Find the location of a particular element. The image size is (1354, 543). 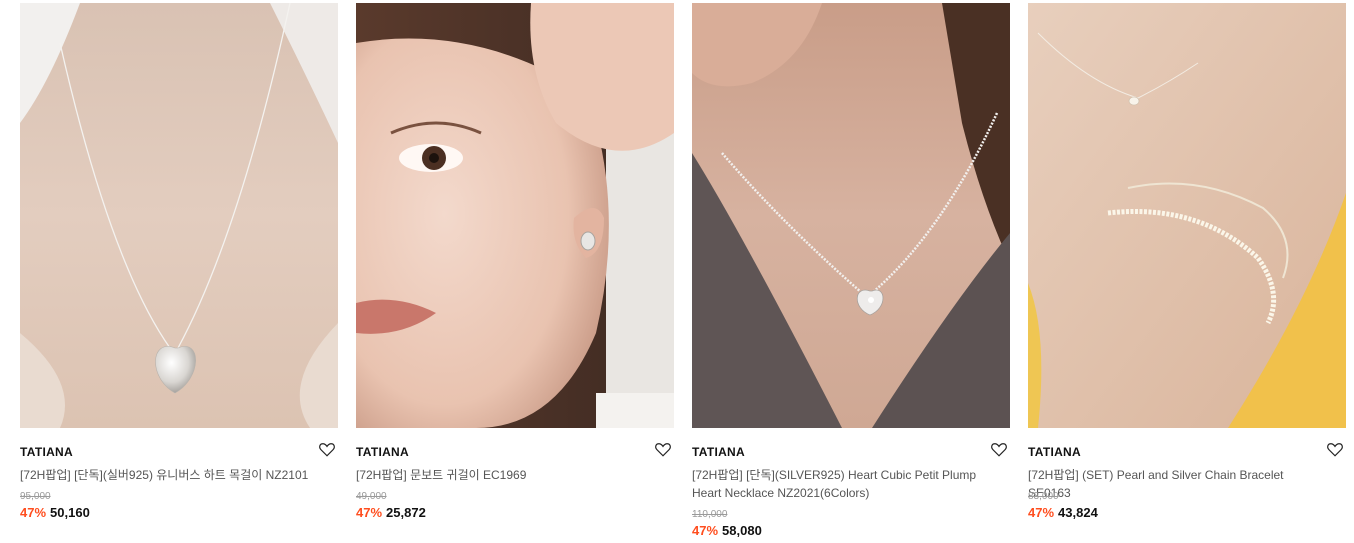

sale-price: 43,824 is located at coordinates (1078, 512).